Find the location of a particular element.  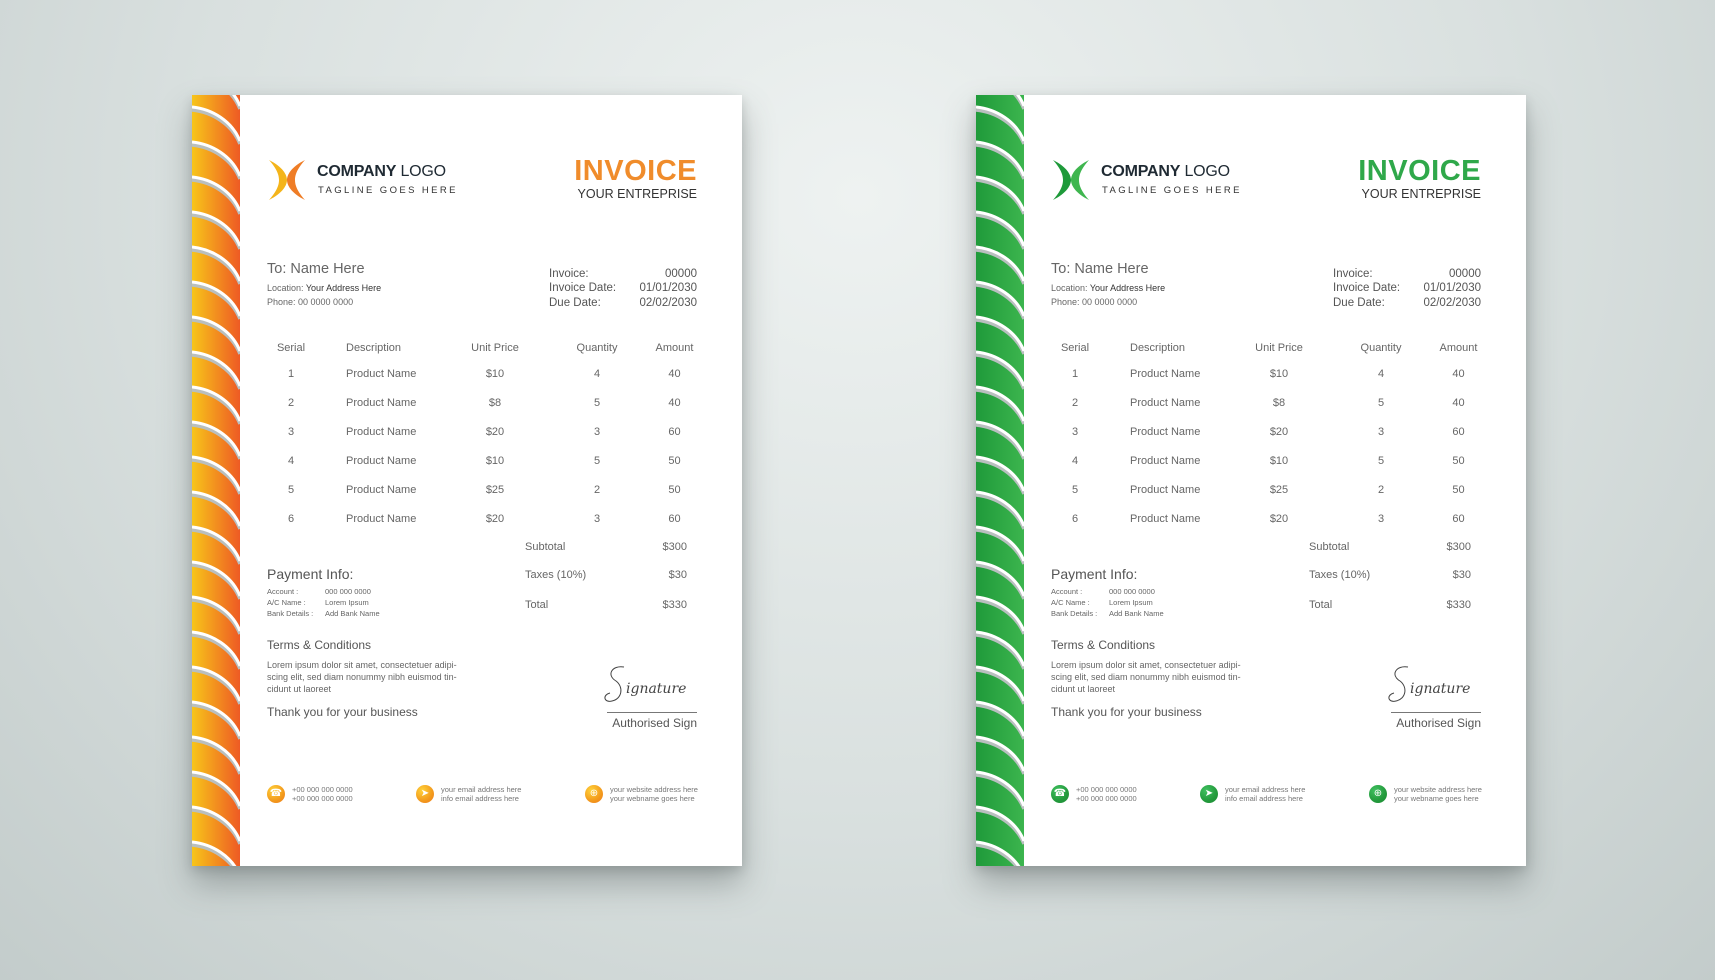

column-header-quantity: Quantity is located at coordinates (1381, 348).